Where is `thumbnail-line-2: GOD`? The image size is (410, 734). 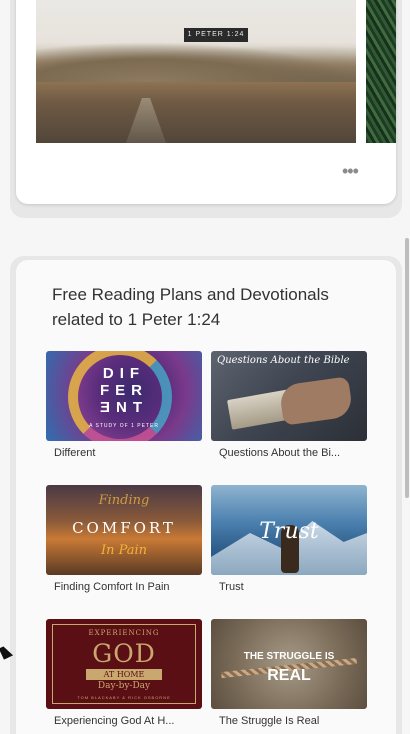
thumbnail-line-2: GOD is located at coordinates (124, 653).